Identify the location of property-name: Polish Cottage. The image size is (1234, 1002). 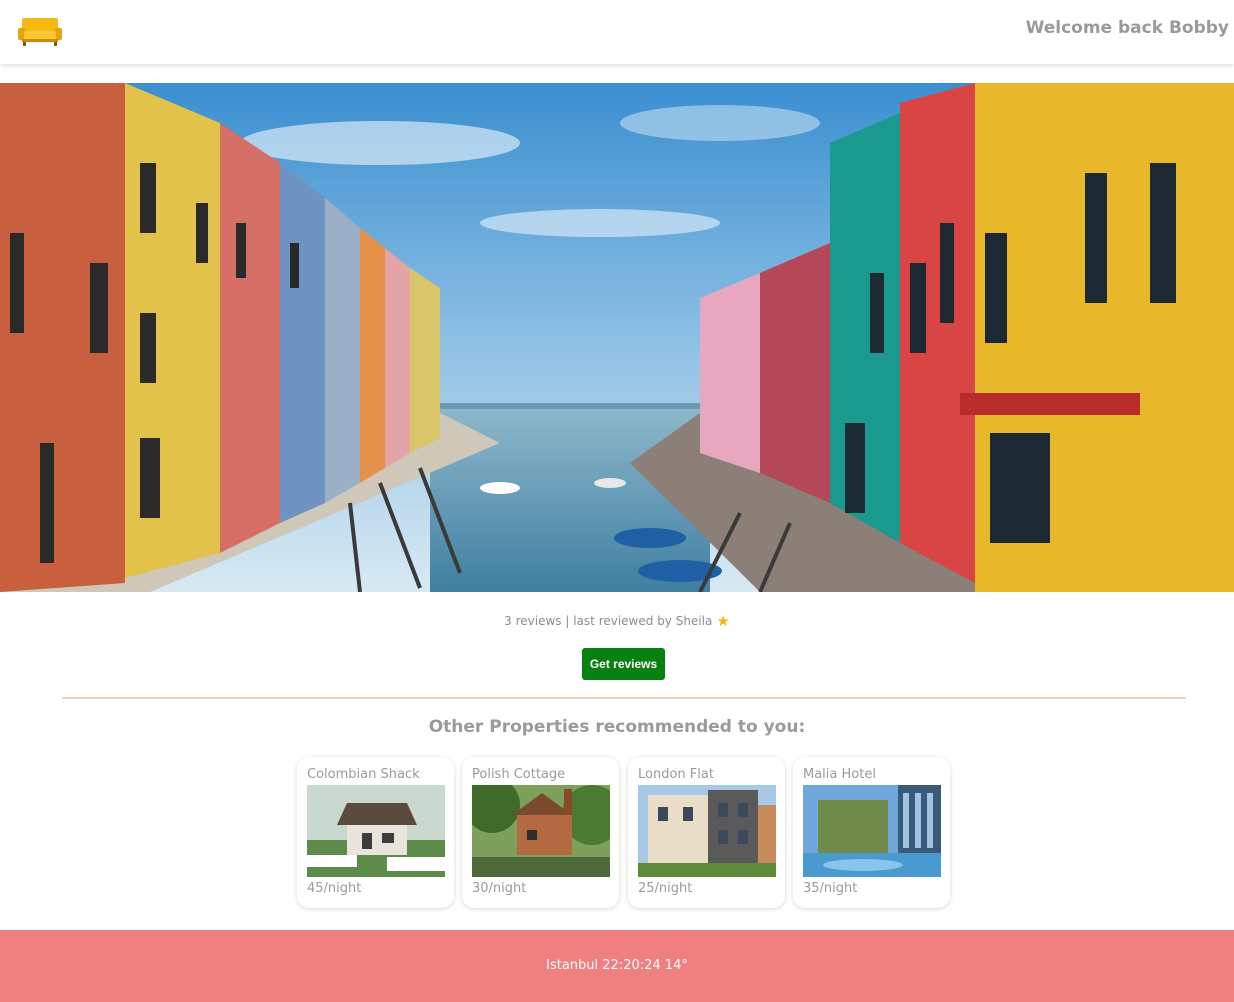
(519, 774).